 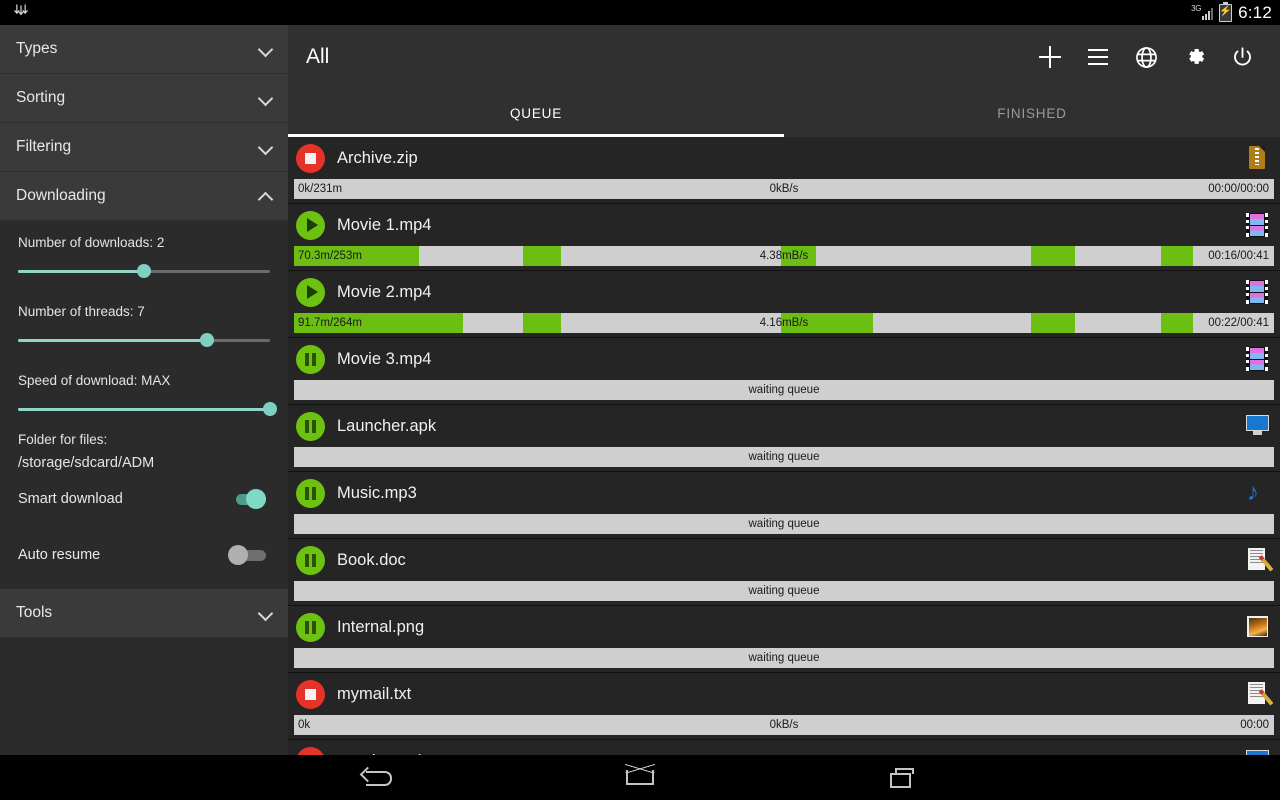 What do you see at coordinates (536, 113) in the screenshot?
I see `tab-queue: QUEUE` at bounding box center [536, 113].